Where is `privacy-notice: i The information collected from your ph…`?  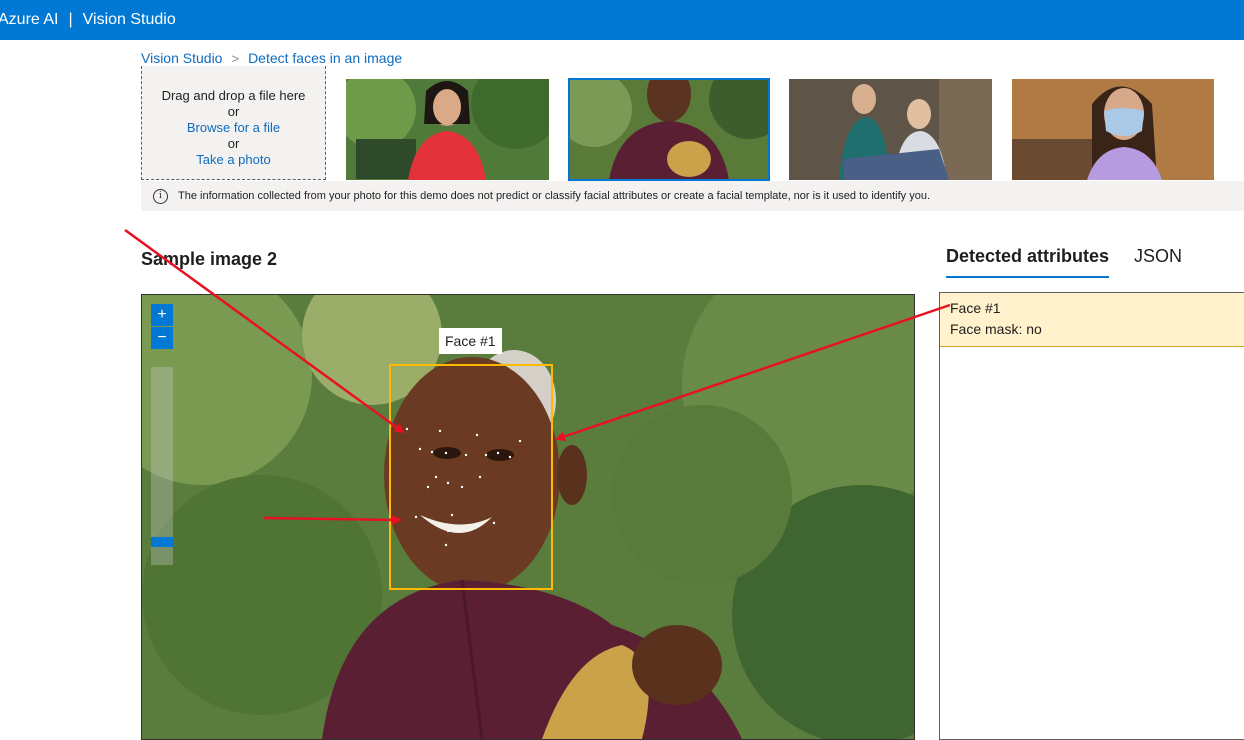 privacy-notice: i The information collected from your ph… is located at coordinates (692, 196).